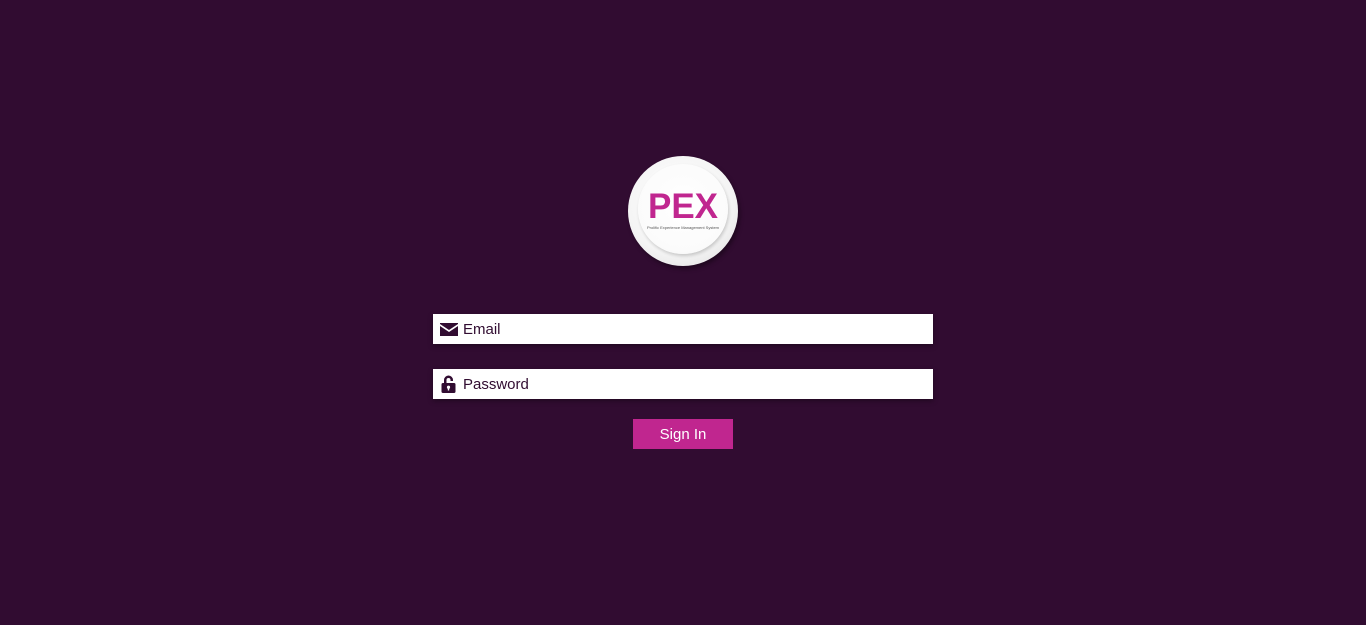 The image size is (1366, 625). What do you see at coordinates (683, 434) in the screenshot?
I see `sign-in-button: Sign In` at bounding box center [683, 434].